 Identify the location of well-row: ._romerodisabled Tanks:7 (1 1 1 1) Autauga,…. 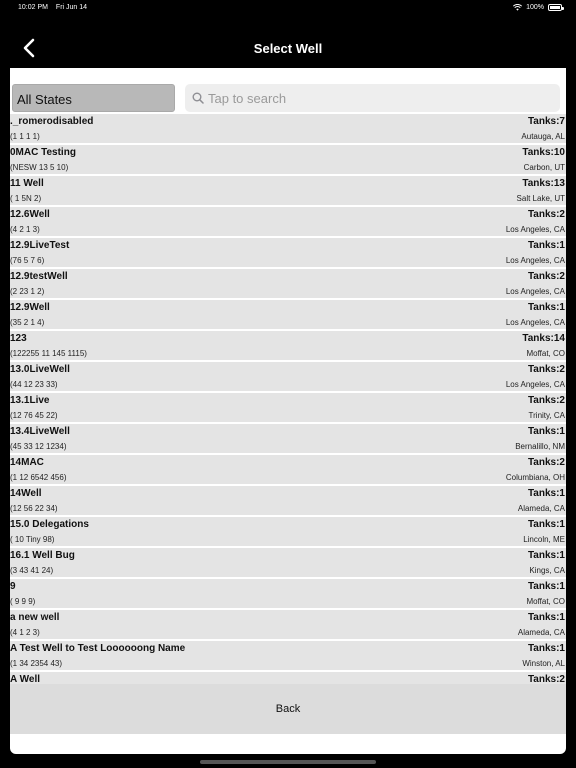
(288, 129).